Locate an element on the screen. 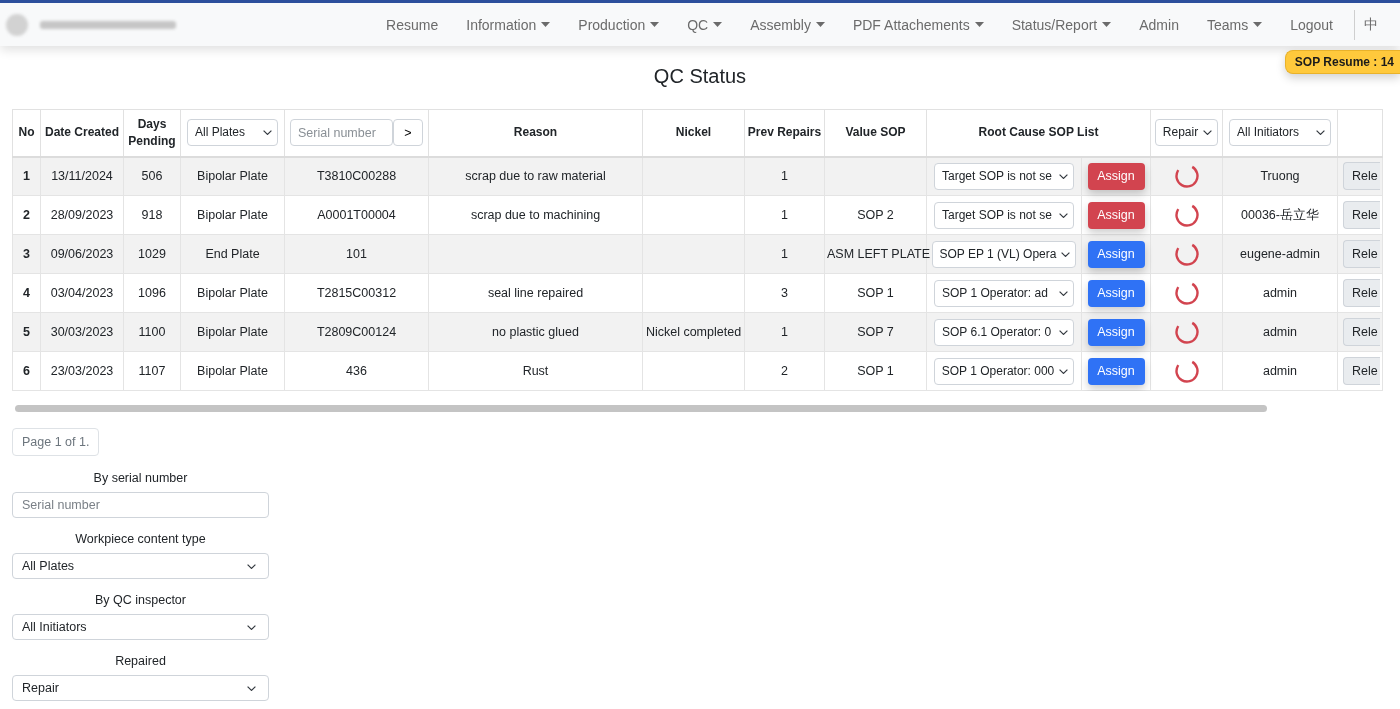  table-cell: 23/03/2023 is located at coordinates (82, 371).